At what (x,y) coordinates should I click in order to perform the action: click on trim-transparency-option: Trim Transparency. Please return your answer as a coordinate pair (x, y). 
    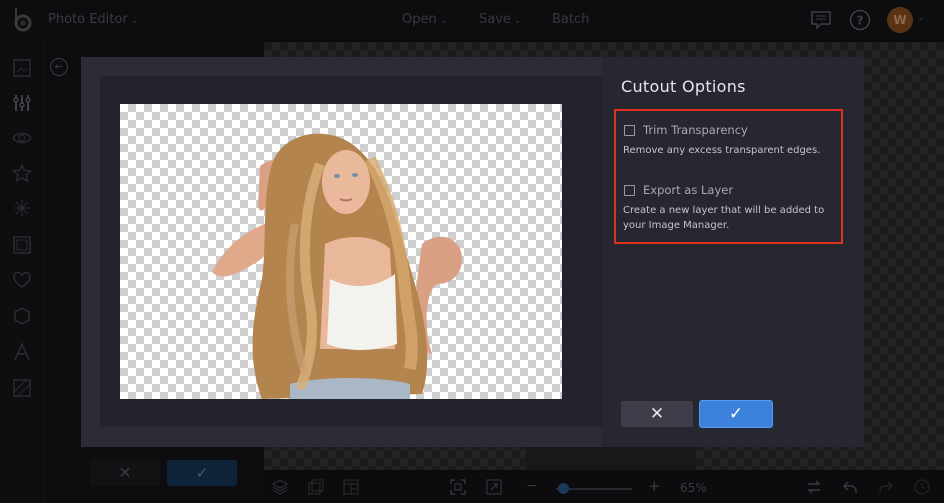
    Looking at the image, I should click on (686, 130).